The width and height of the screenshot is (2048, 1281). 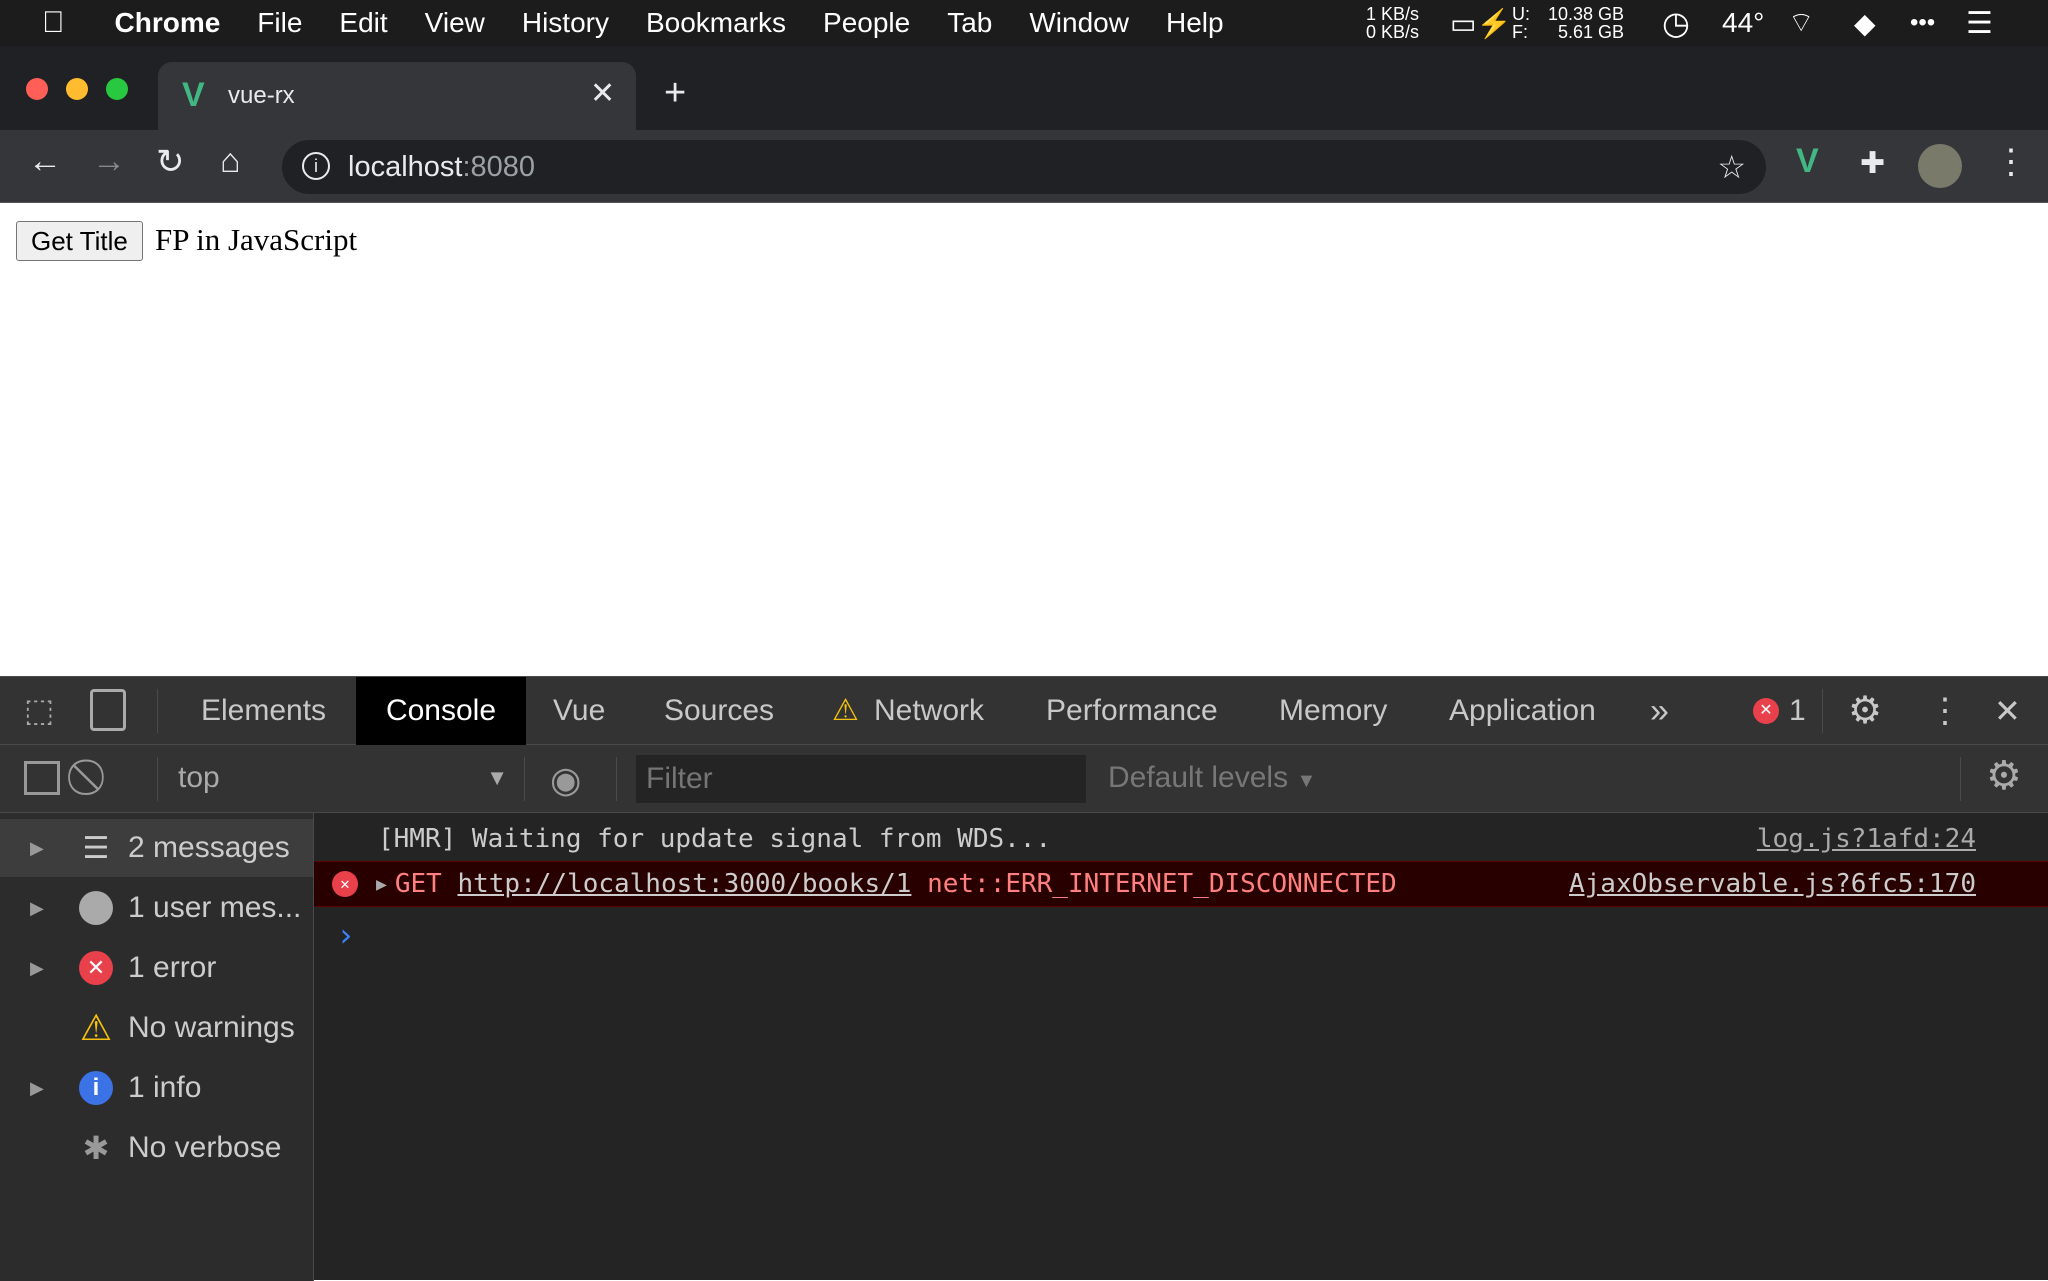 I want to click on menu-bookmarks: Bookmarks, so click(x=716, y=23).